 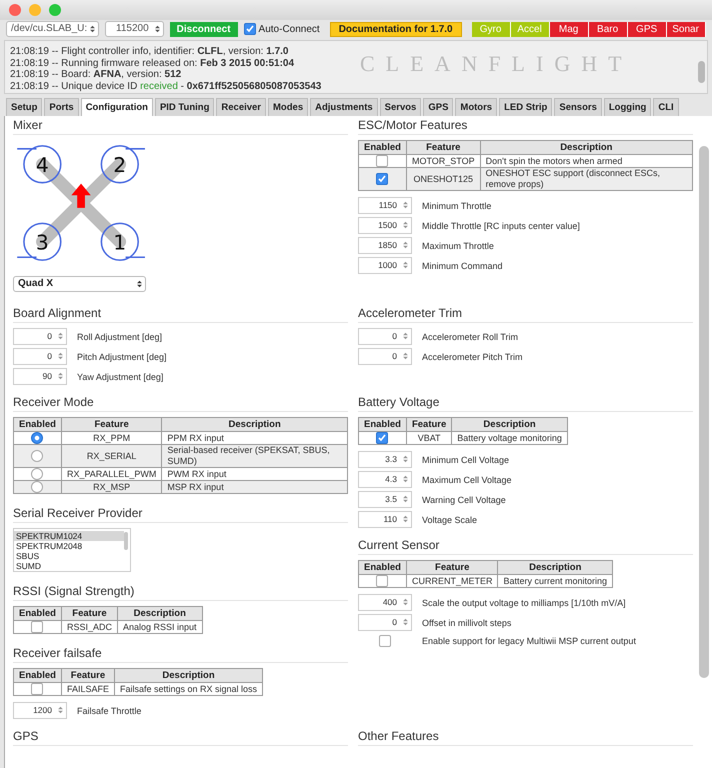 What do you see at coordinates (385, 499) in the screenshot?
I see `number-input: 3.5` at bounding box center [385, 499].